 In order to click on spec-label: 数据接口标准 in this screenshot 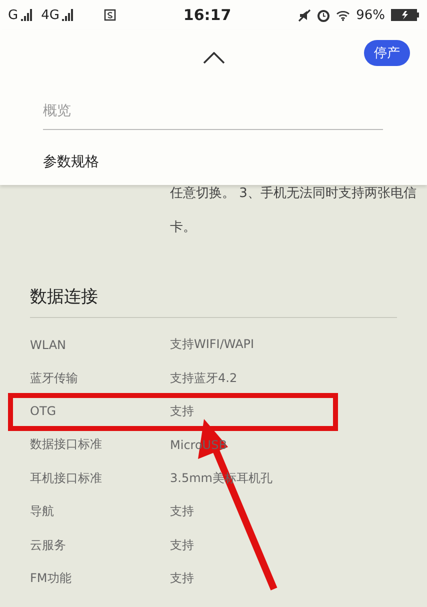, I will do `click(66, 445)`.